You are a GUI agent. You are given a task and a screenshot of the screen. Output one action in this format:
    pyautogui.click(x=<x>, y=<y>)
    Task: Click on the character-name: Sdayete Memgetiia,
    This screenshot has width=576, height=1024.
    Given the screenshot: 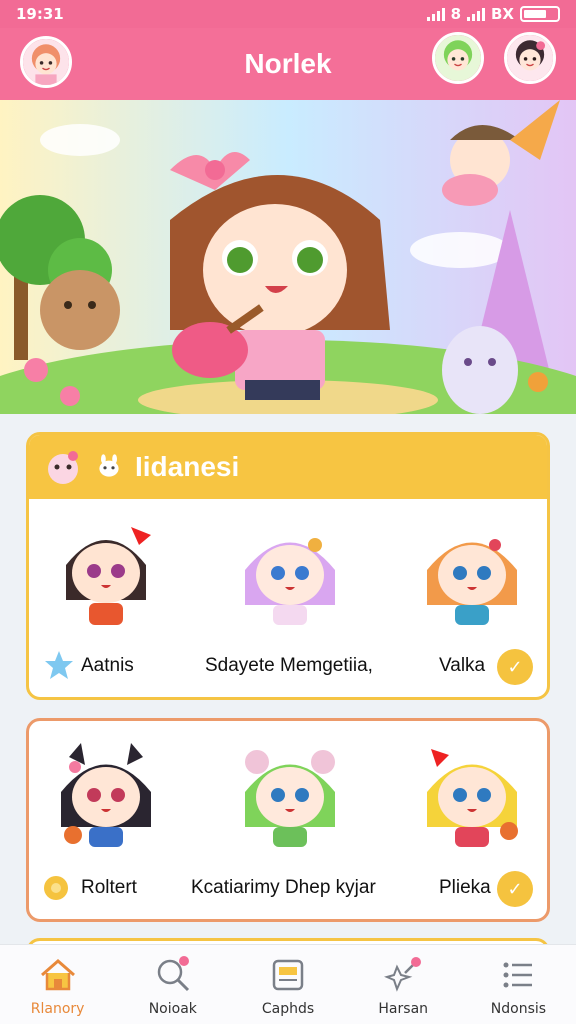 What is the action you would take?
    pyautogui.click(x=289, y=665)
    